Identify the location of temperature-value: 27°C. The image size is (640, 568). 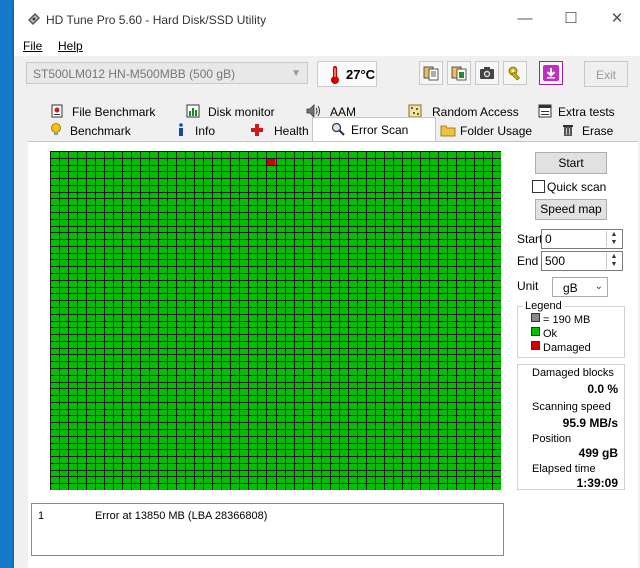
(361, 74).